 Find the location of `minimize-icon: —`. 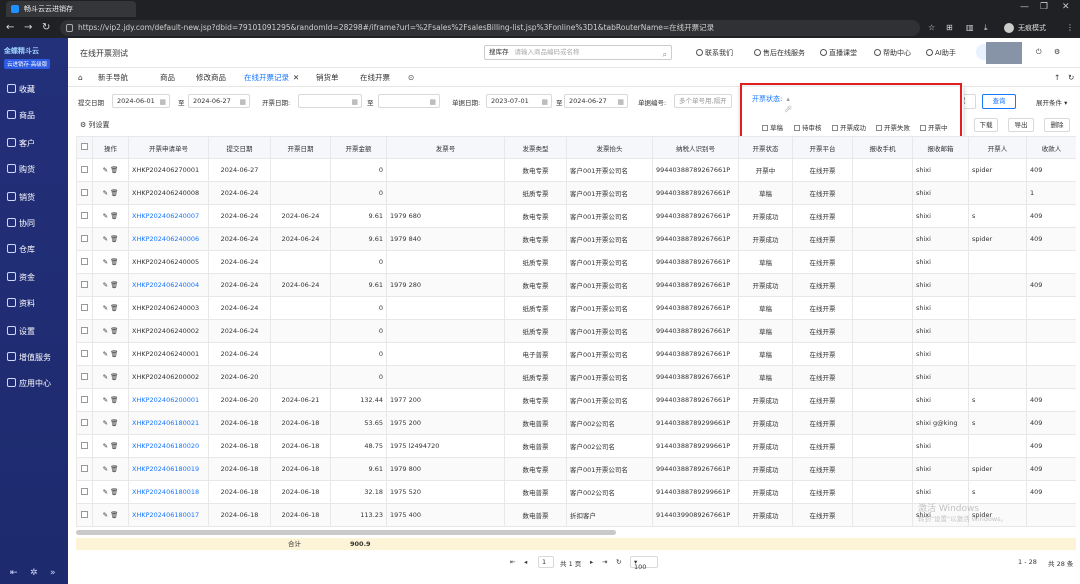

minimize-icon: — is located at coordinates (1024, 7).